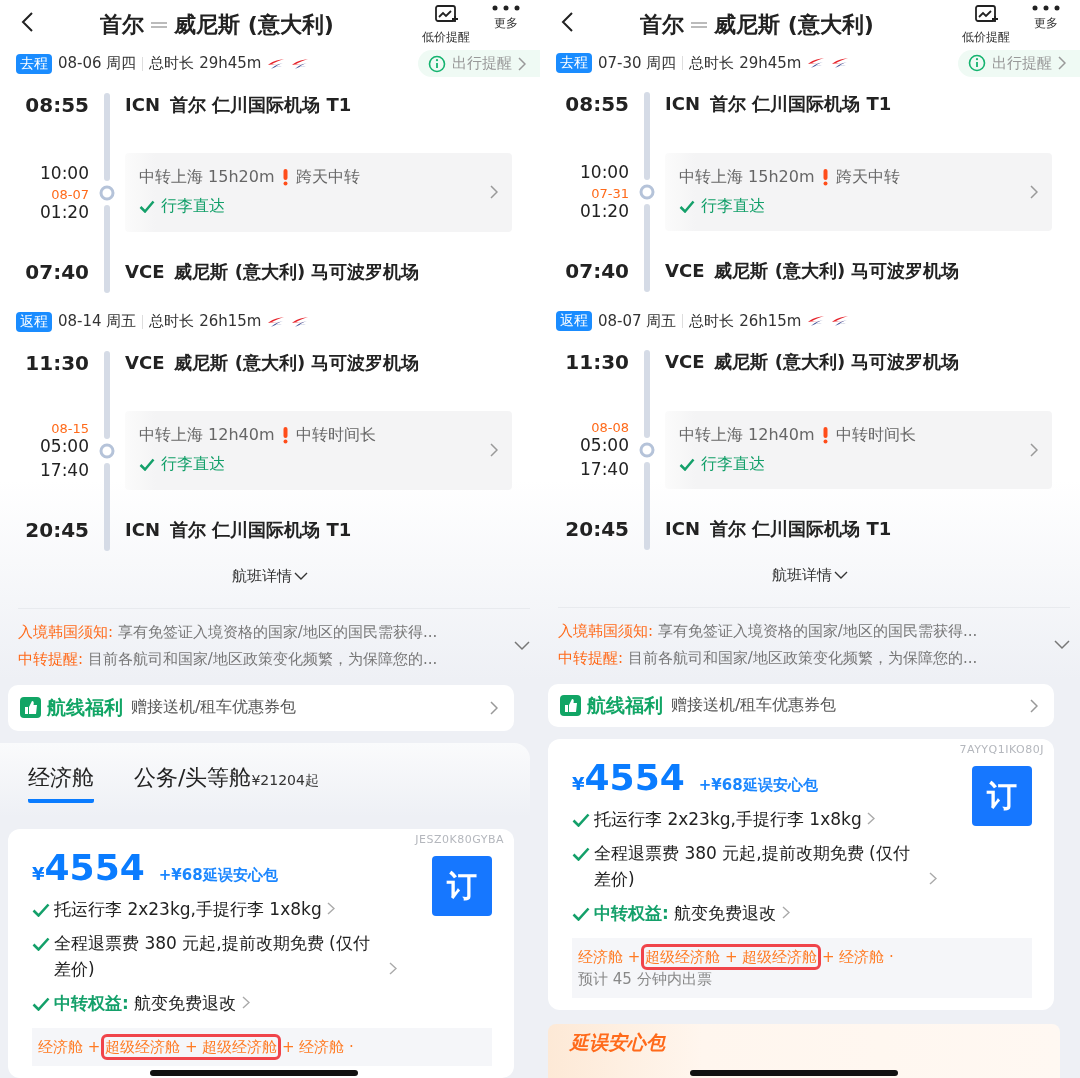  Describe the element at coordinates (1046, 8) in the screenshot. I see `more-icon` at that location.